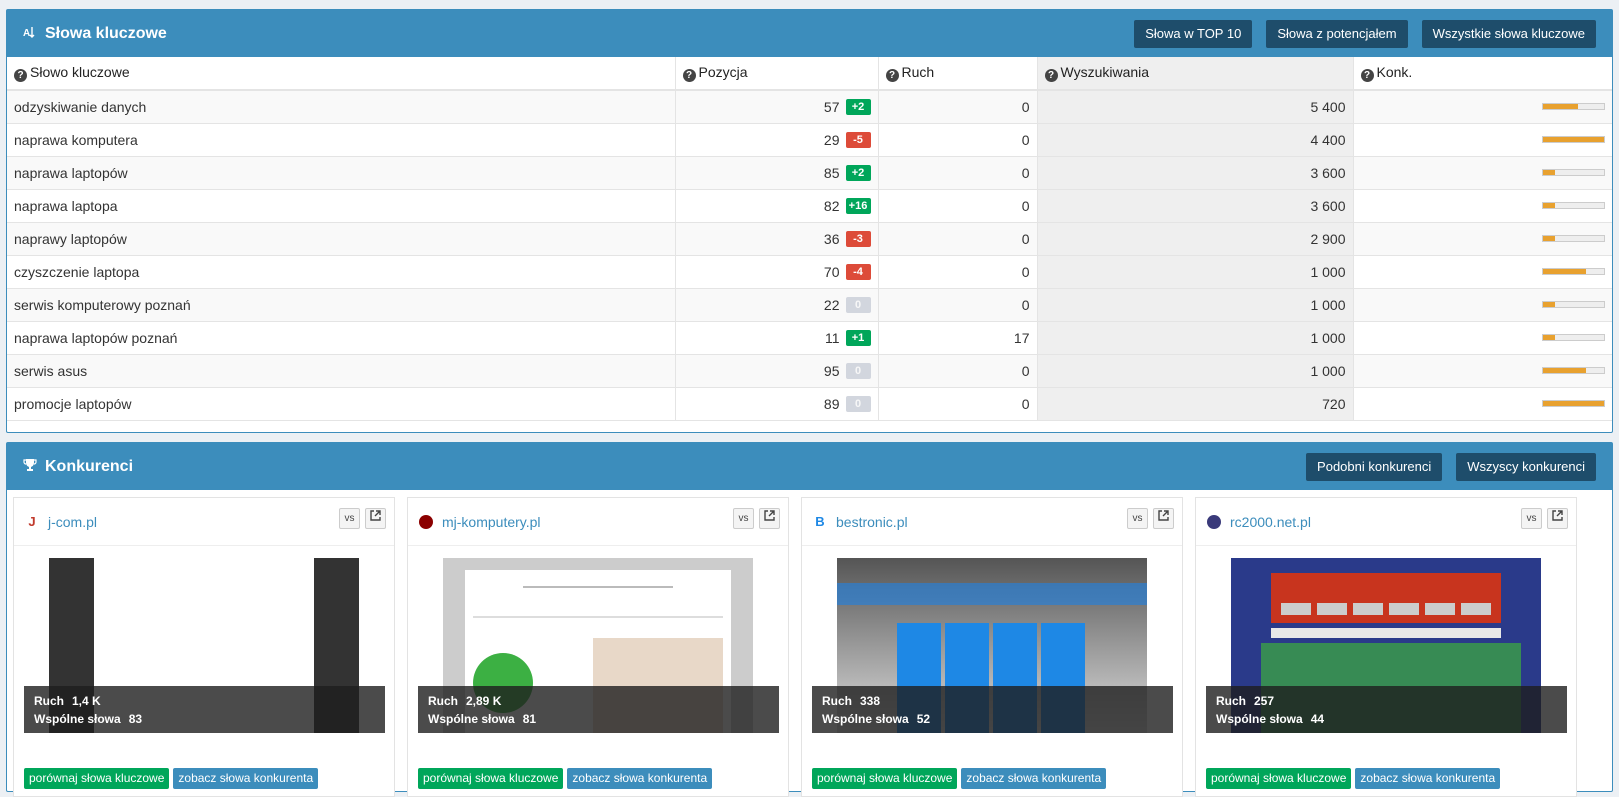  What do you see at coordinates (777, 371) in the screenshot?
I see `position-cell: 95 0` at bounding box center [777, 371].